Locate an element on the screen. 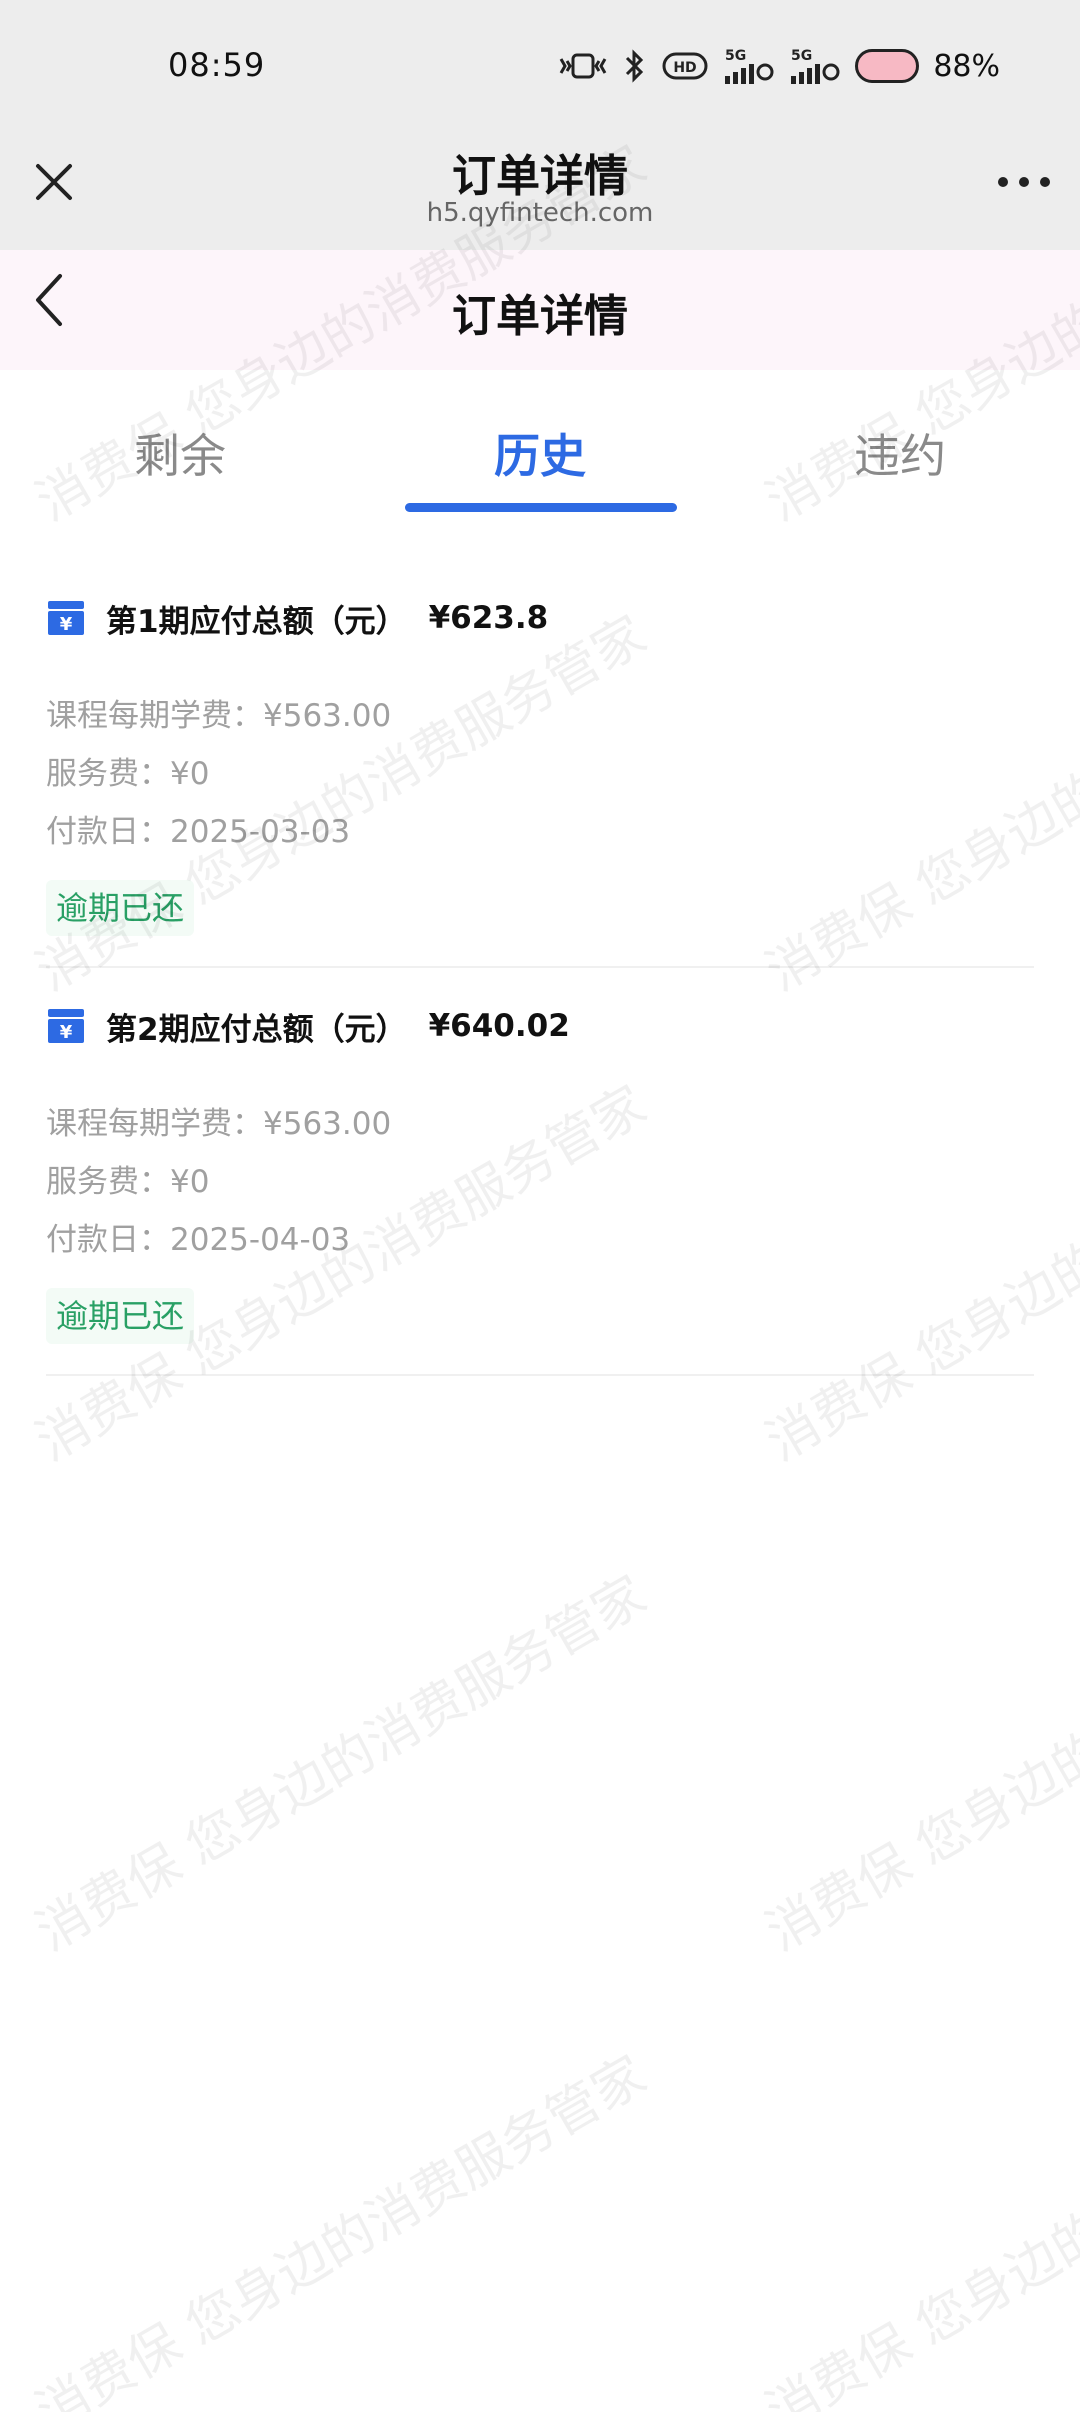  network-label-1: 5G is located at coordinates (735, 56).